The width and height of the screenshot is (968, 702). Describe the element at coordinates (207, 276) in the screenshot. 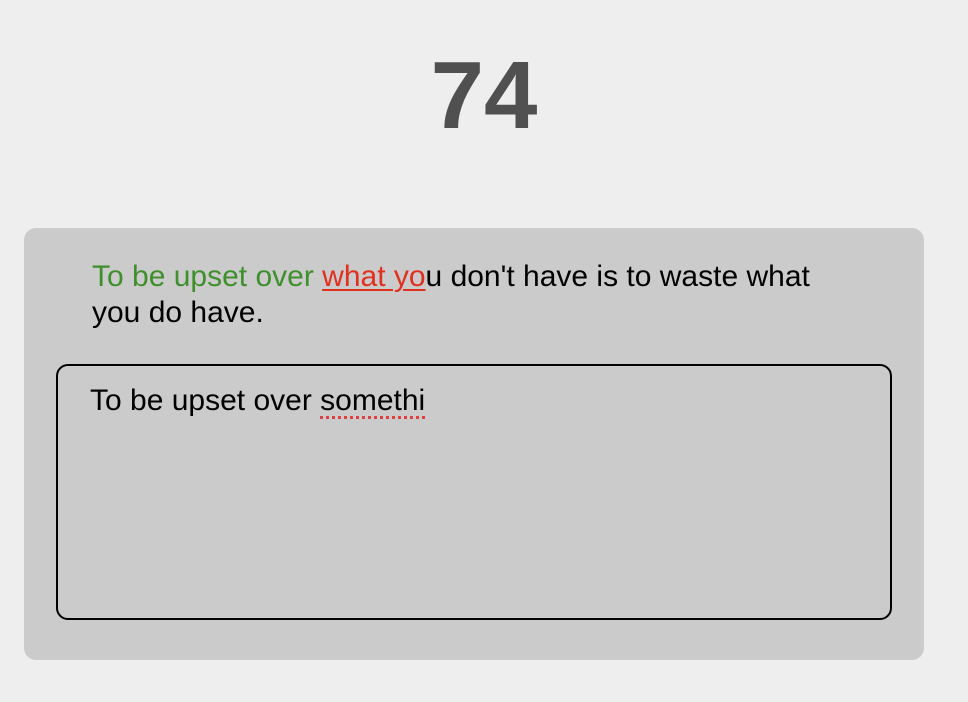

I see `prompt-correct-text: To be upset over` at that location.